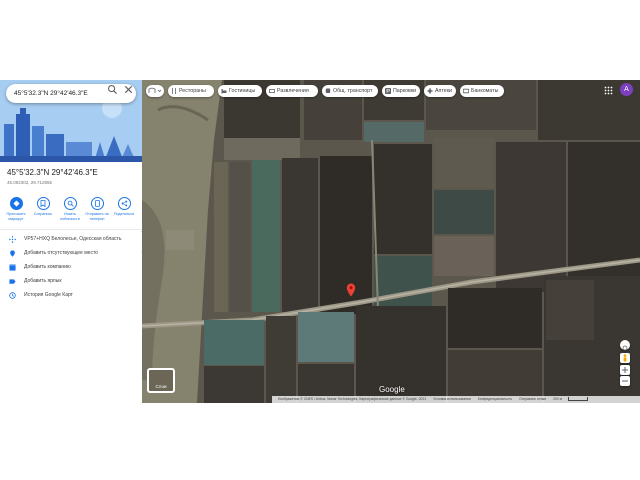 This screenshot has height=480, width=640. I want to click on add-place-icon, so click(12, 253).